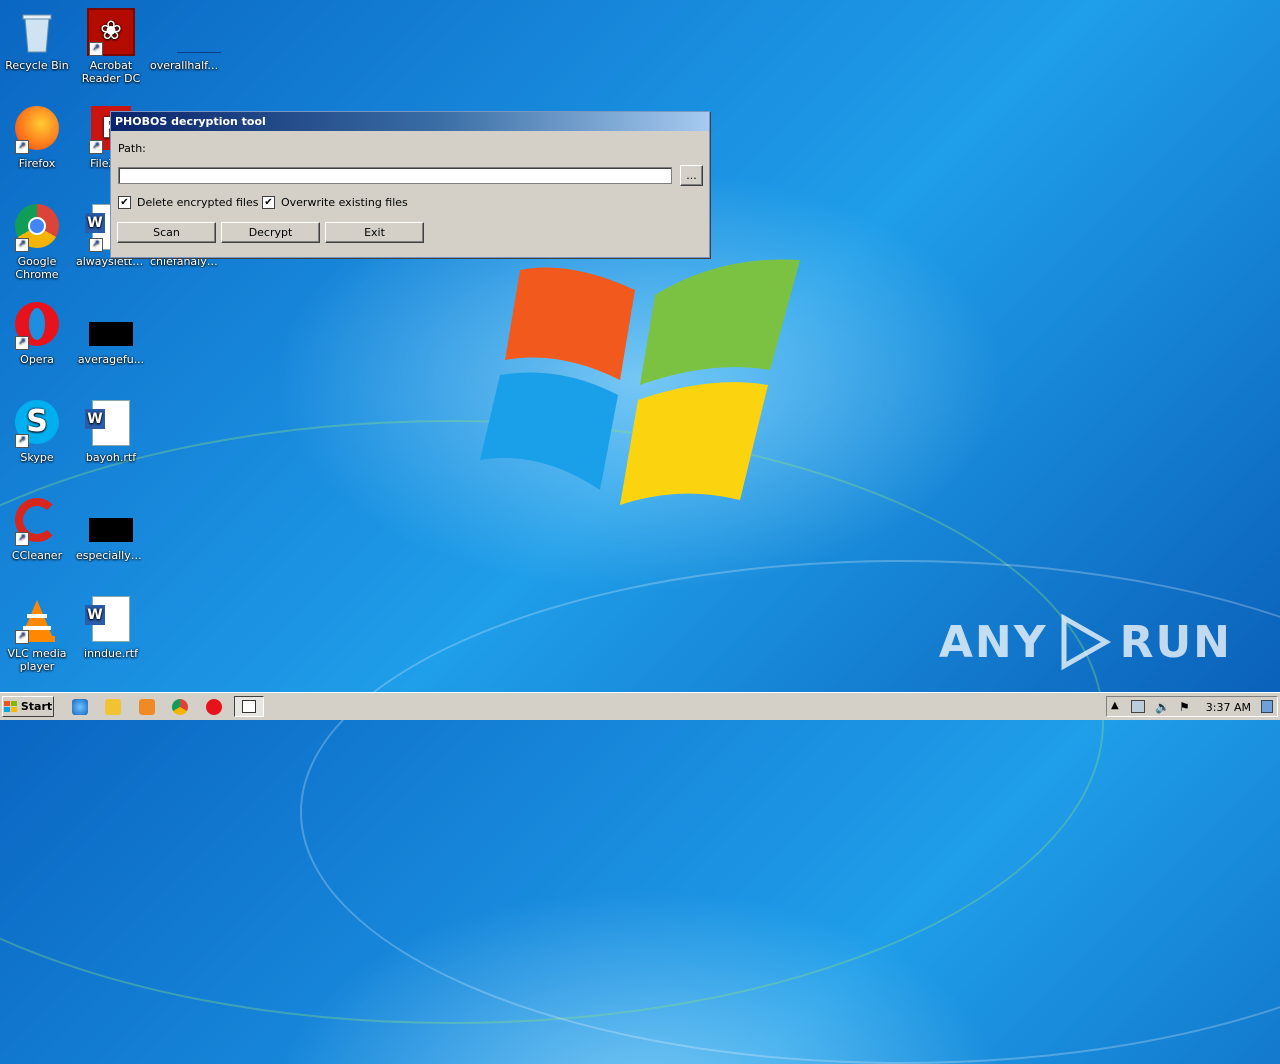 This screenshot has width=1280, height=1064. Describe the element at coordinates (37, 32) in the screenshot. I see `recycle-bin-icon` at that location.